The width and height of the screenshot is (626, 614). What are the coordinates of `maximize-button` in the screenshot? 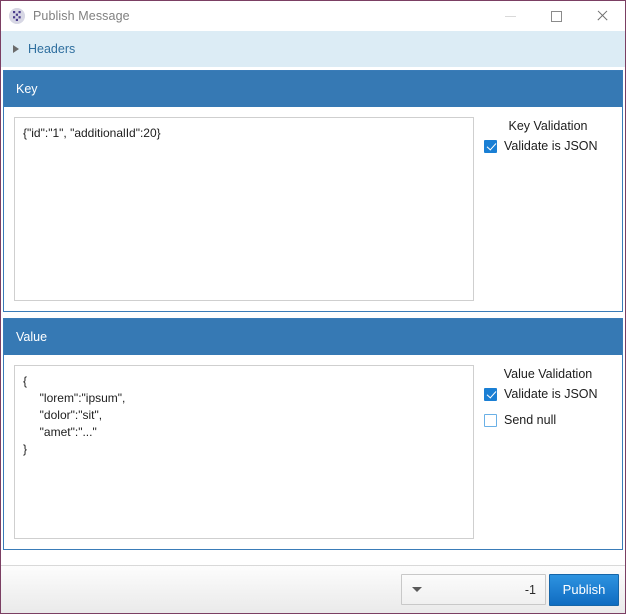 It's located at (556, 16).